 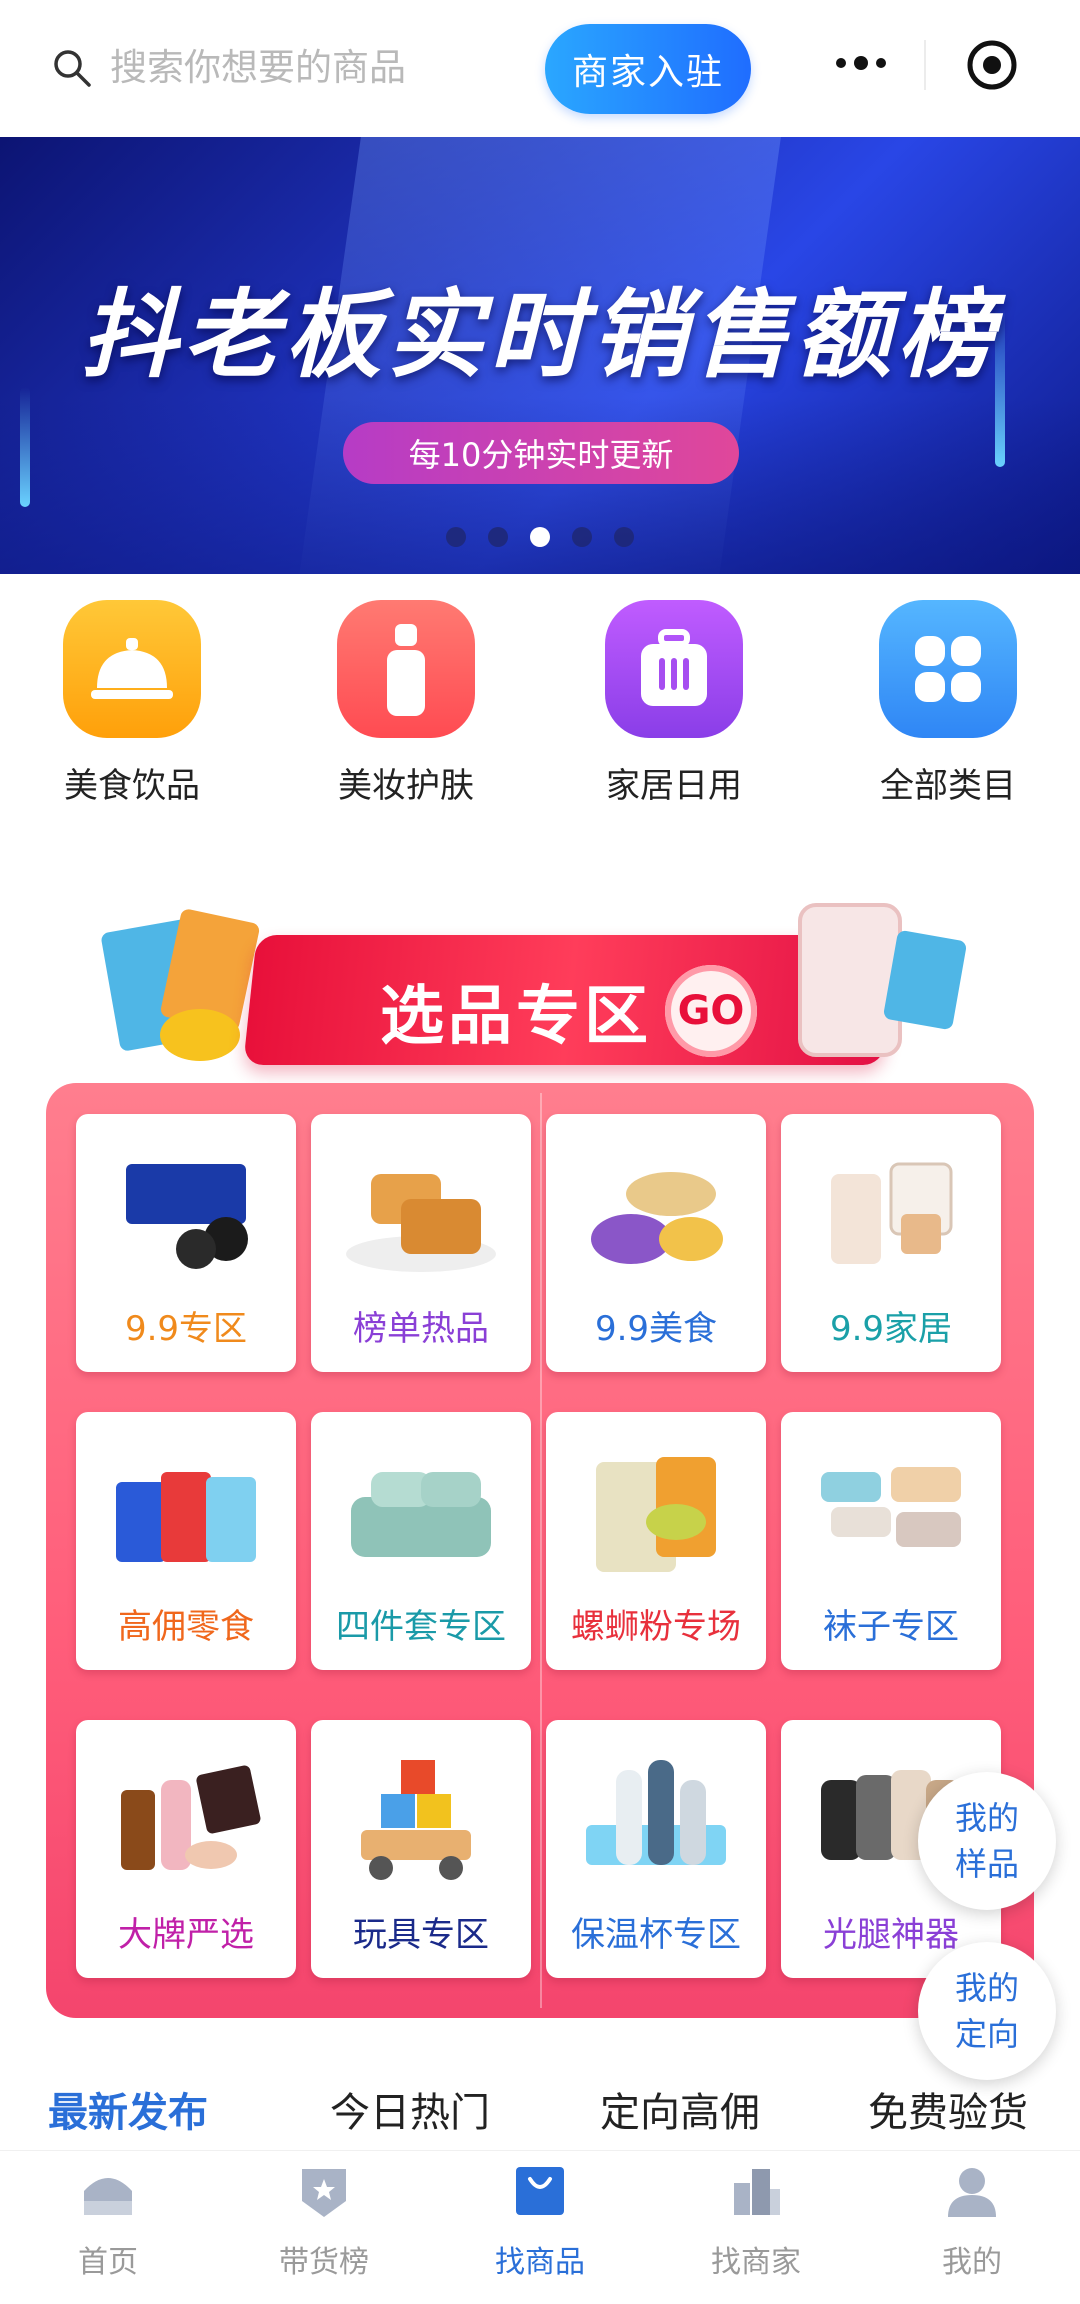 What do you see at coordinates (972, 2262) in the screenshot?
I see `nav-label: 我的` at bounding box center [972, 2262].